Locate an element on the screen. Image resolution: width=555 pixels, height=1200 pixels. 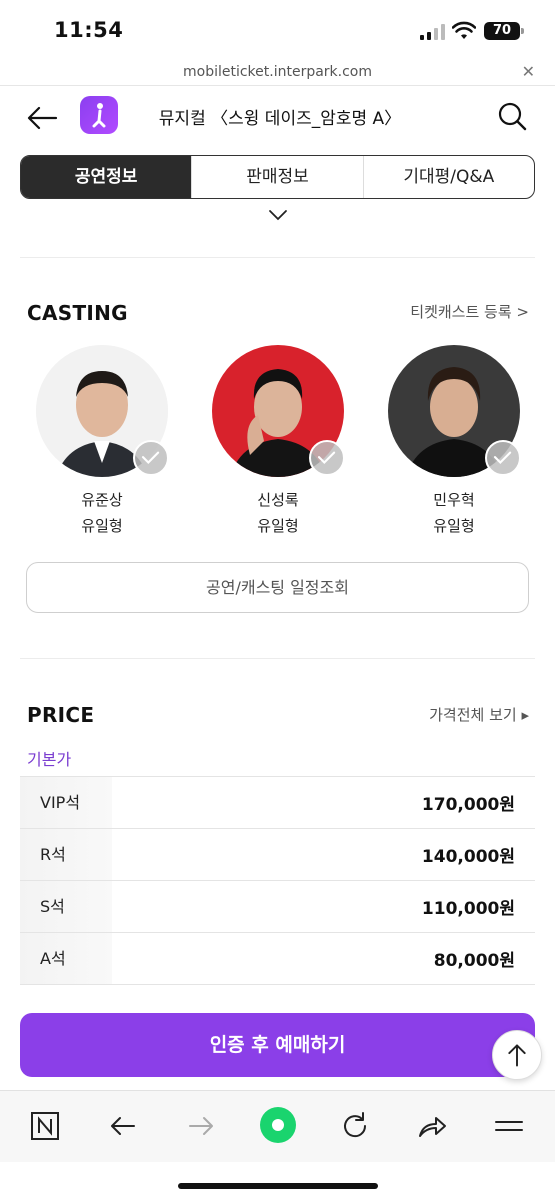
tab-performance-info: 공연정보 is located at coordinates (106, 177).